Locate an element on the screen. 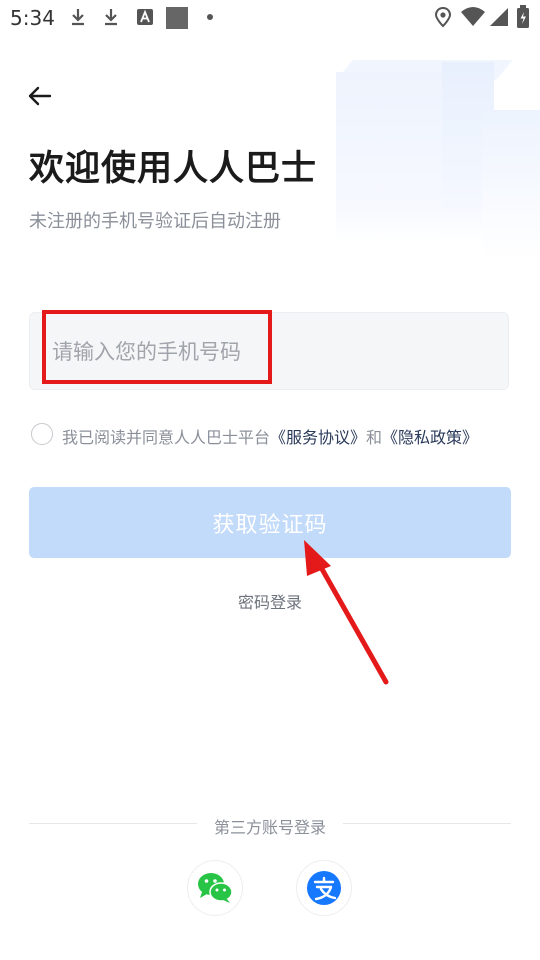 This screenshot has height=960, width=540. agreement-checkbox is located at coordinates (42, 434).